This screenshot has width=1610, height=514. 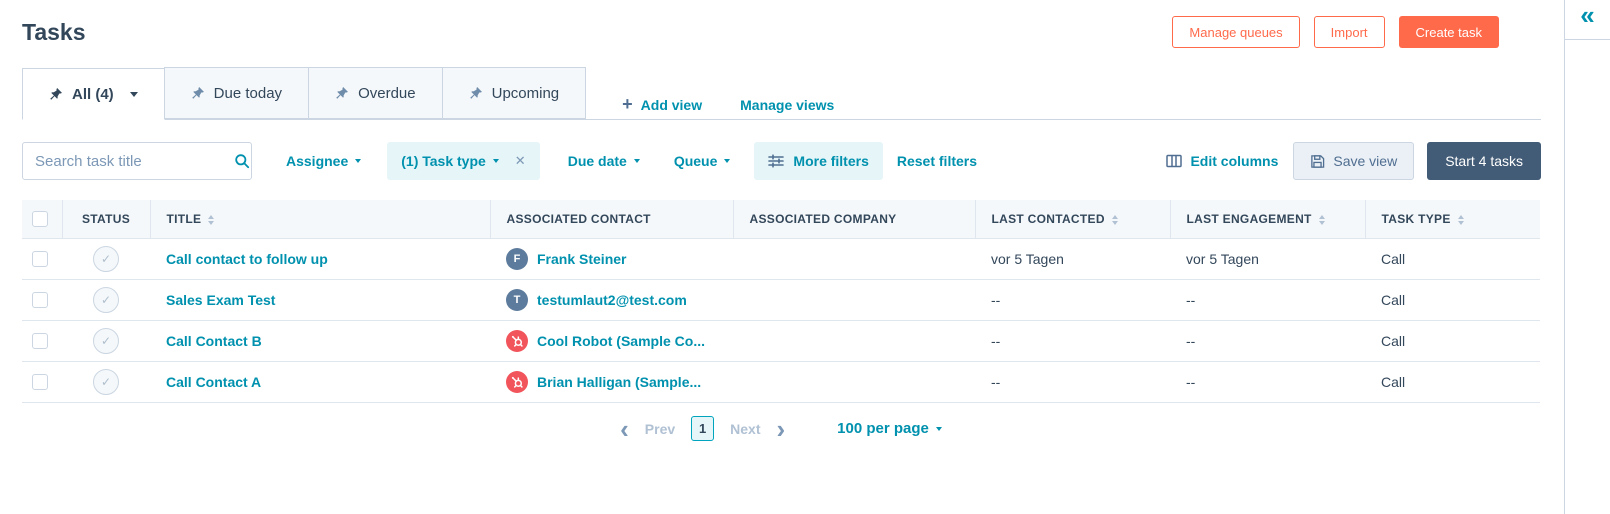 I want to click on last-contacted-cell: vor 5 Tagen, so click(x=1072, y=258).